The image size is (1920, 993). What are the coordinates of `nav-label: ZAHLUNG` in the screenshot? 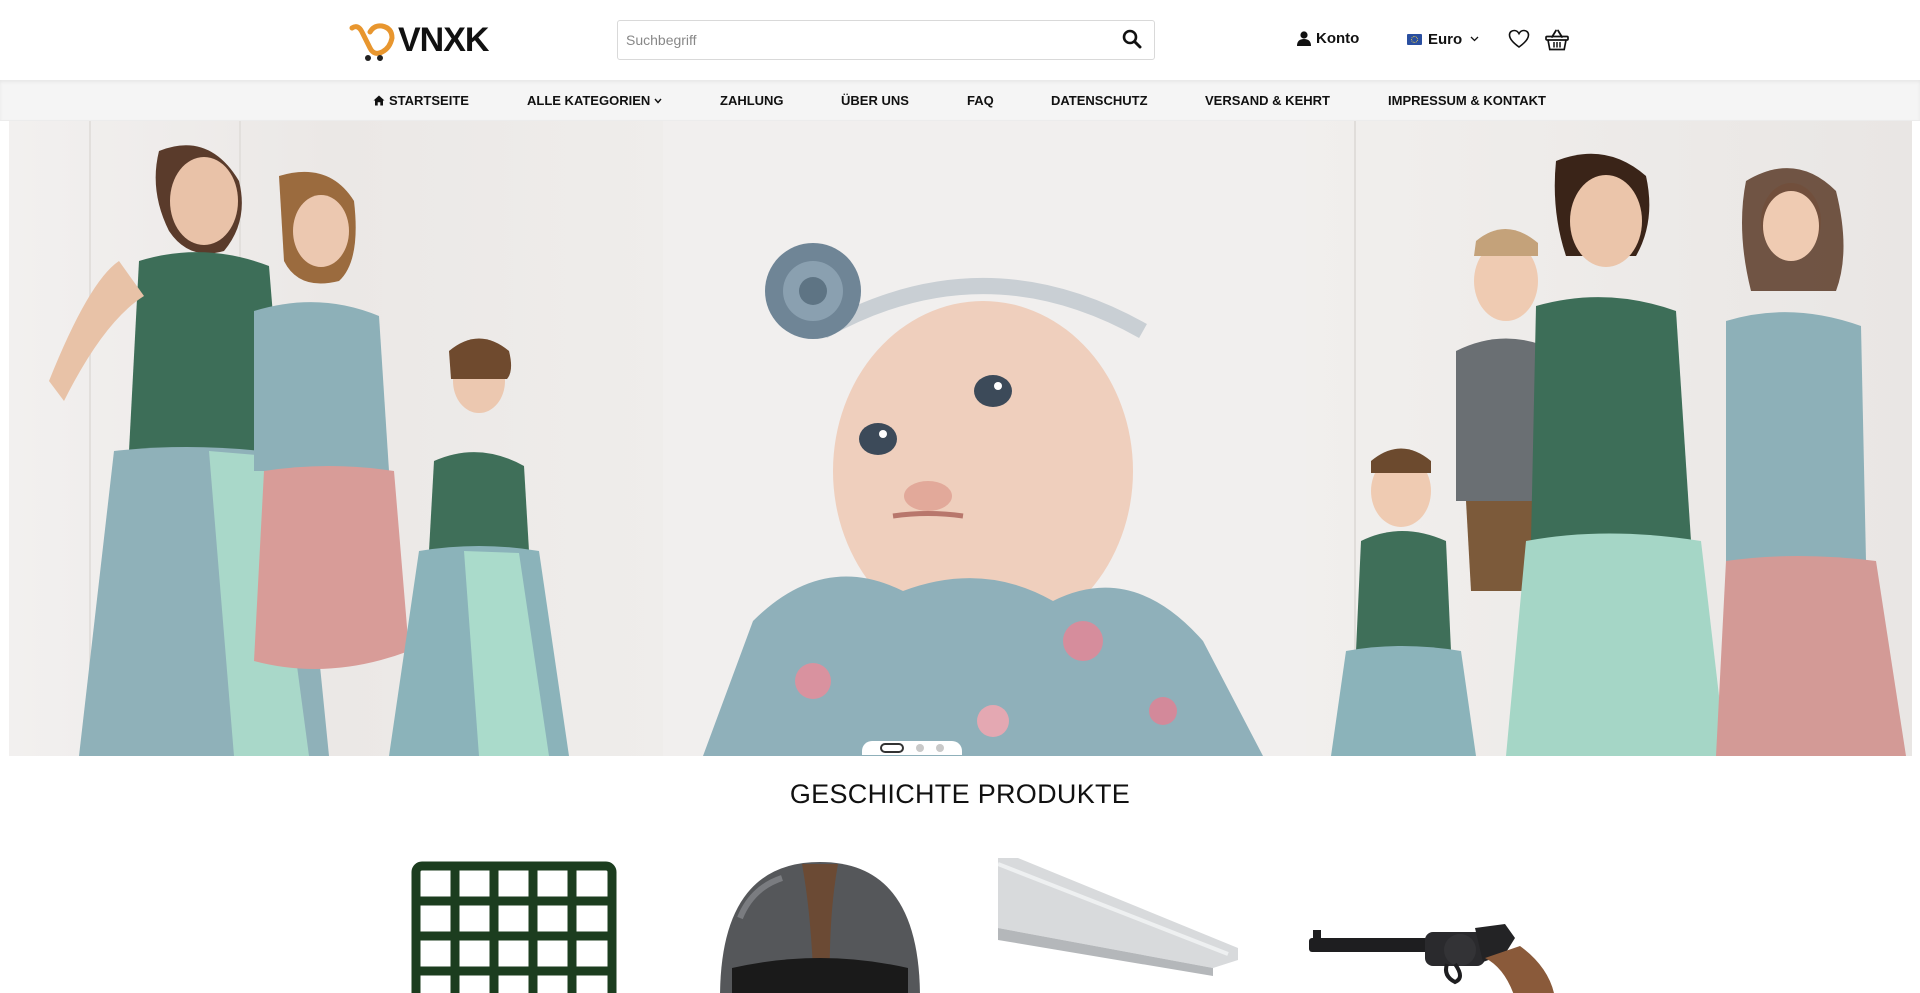 It's located at (752, 100).